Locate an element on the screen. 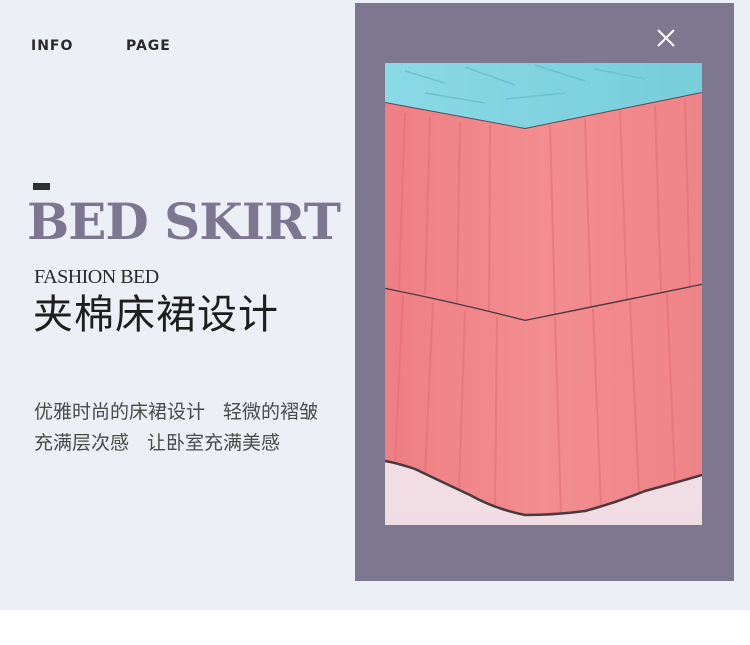 The height and width of the screenshot is (645, 750). hero-title: BED SKIRT is located at coordinates (184, 221).